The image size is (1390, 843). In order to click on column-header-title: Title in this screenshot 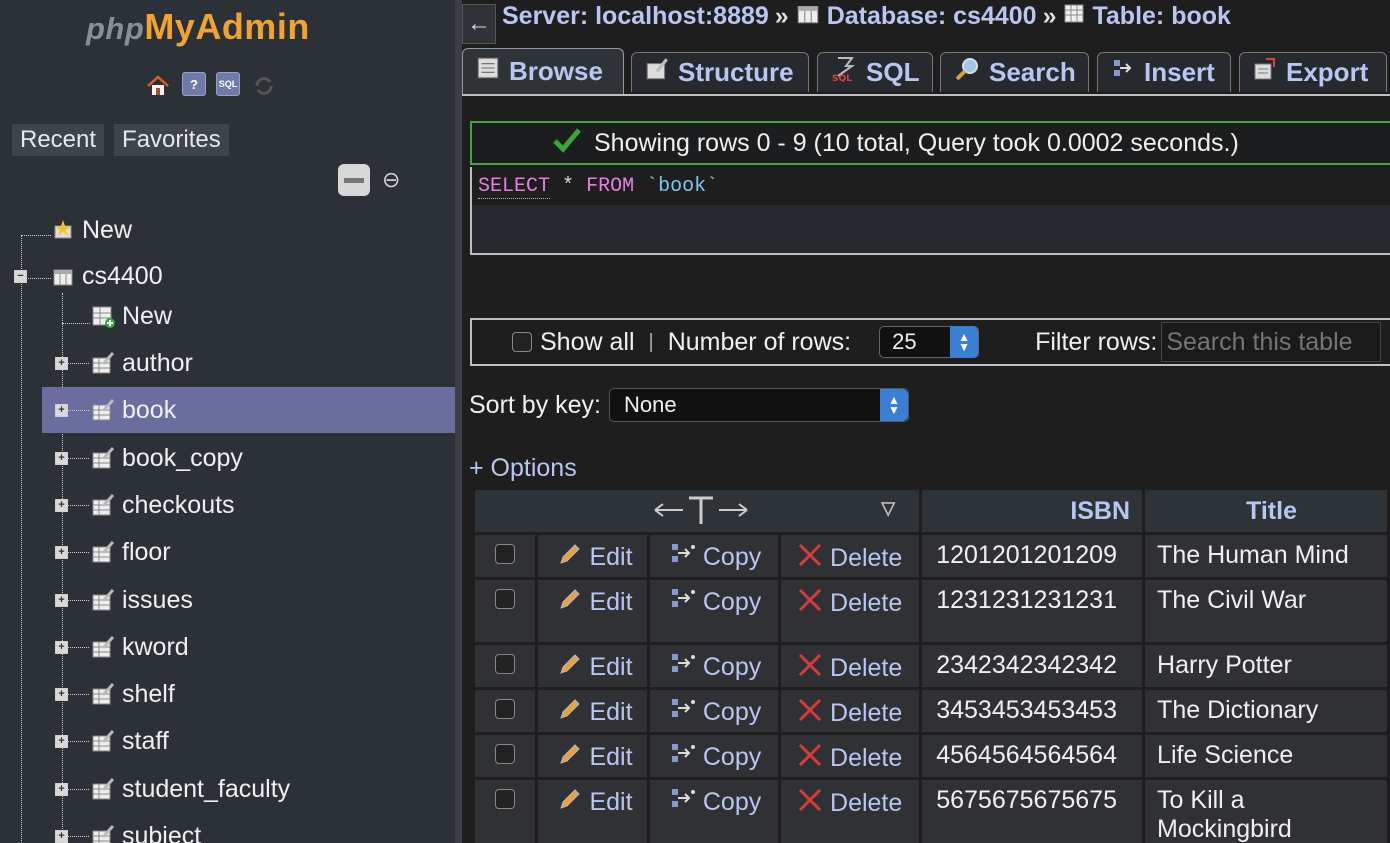, I will do `click(1266, 511)`.